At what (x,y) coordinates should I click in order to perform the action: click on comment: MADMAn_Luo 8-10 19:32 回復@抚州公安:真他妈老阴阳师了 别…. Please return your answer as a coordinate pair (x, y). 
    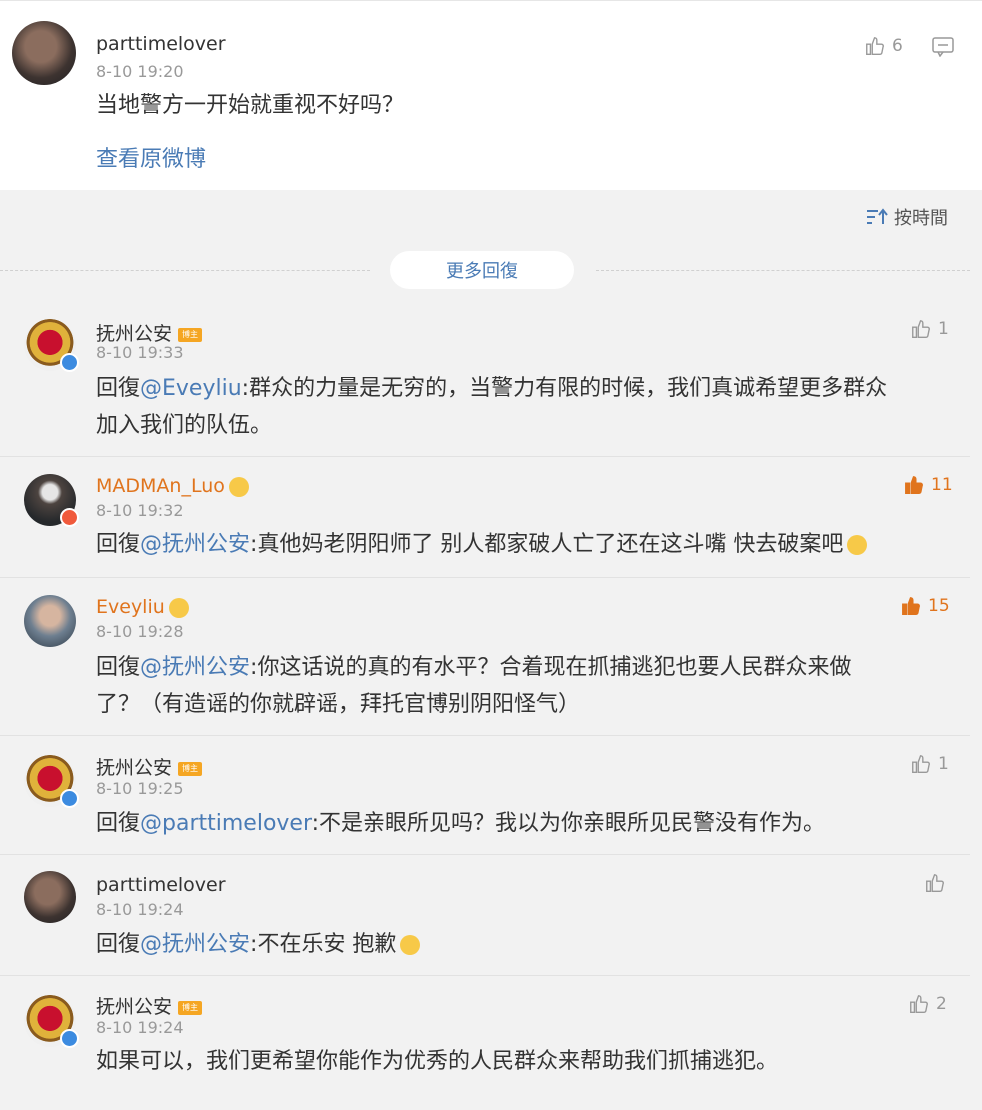
    Looking at the image, I should click on (485, 516).